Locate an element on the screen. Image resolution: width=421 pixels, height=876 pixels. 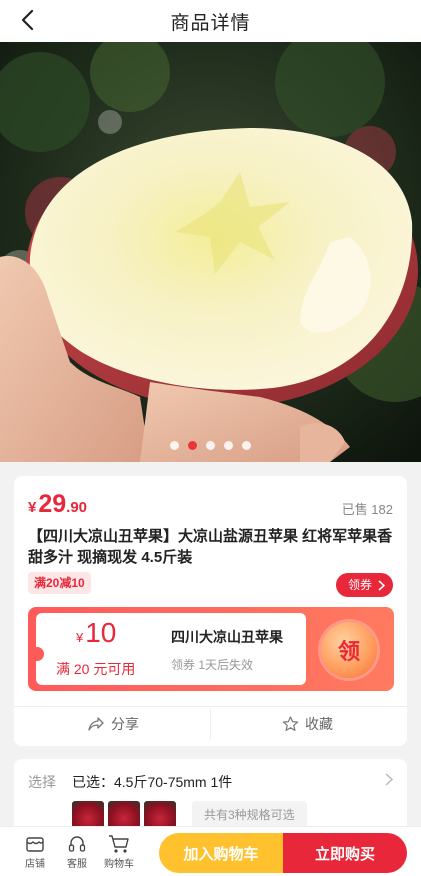
star-icon is located at coordinates (290, 723).